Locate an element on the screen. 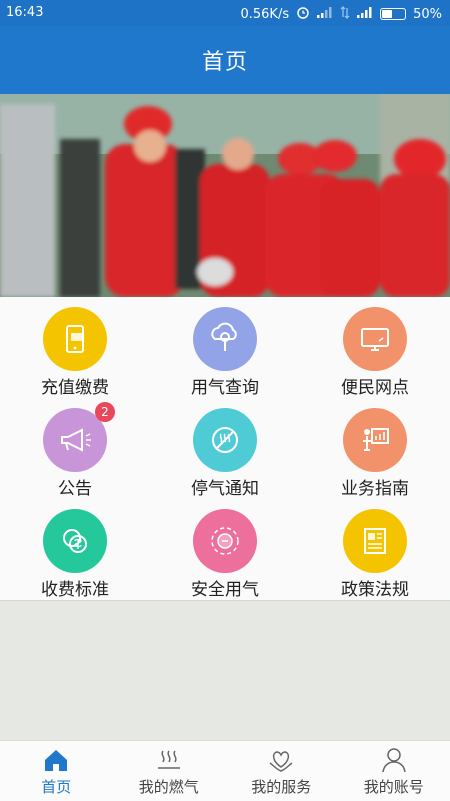 Image resolution: width=450 pixels, height=801 pixels. grid-item-gas-safety: 安全用气 is located at coordinates (225, 549).